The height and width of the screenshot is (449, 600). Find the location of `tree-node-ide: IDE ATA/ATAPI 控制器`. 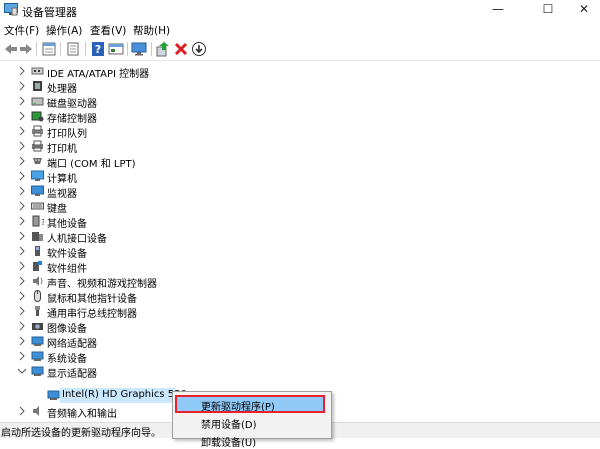

tree-node-ide: IDE ATA/ATAPI 控制器 is located at coordinates (300, 72).